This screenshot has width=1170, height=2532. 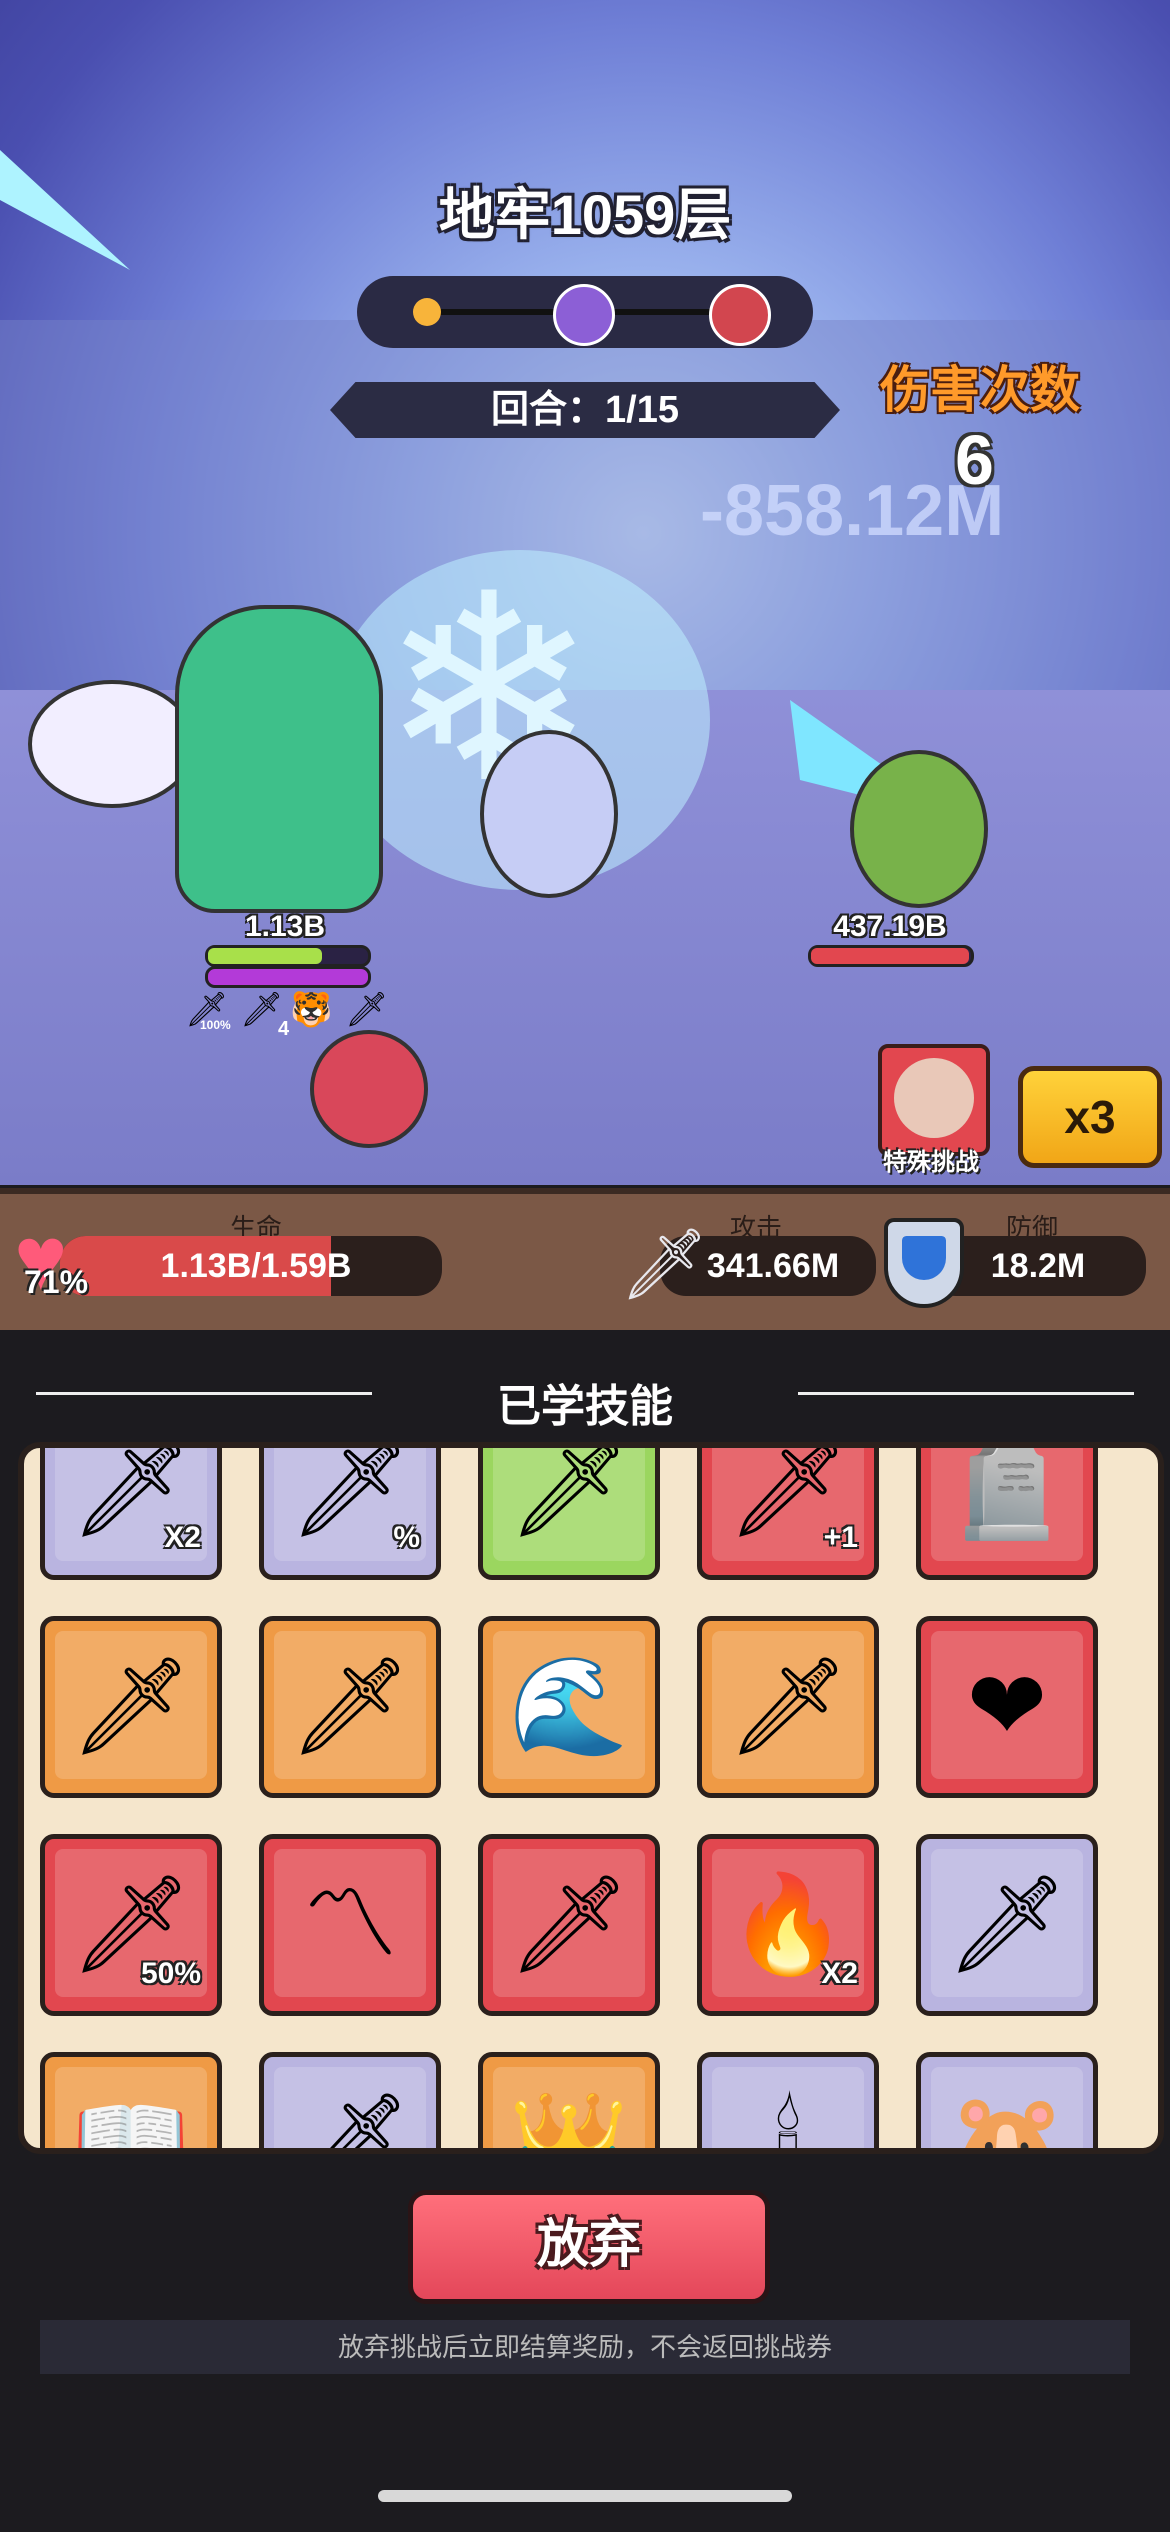 I want to click on capybara-icon: 🐹, so click(x=1007, y=2121).